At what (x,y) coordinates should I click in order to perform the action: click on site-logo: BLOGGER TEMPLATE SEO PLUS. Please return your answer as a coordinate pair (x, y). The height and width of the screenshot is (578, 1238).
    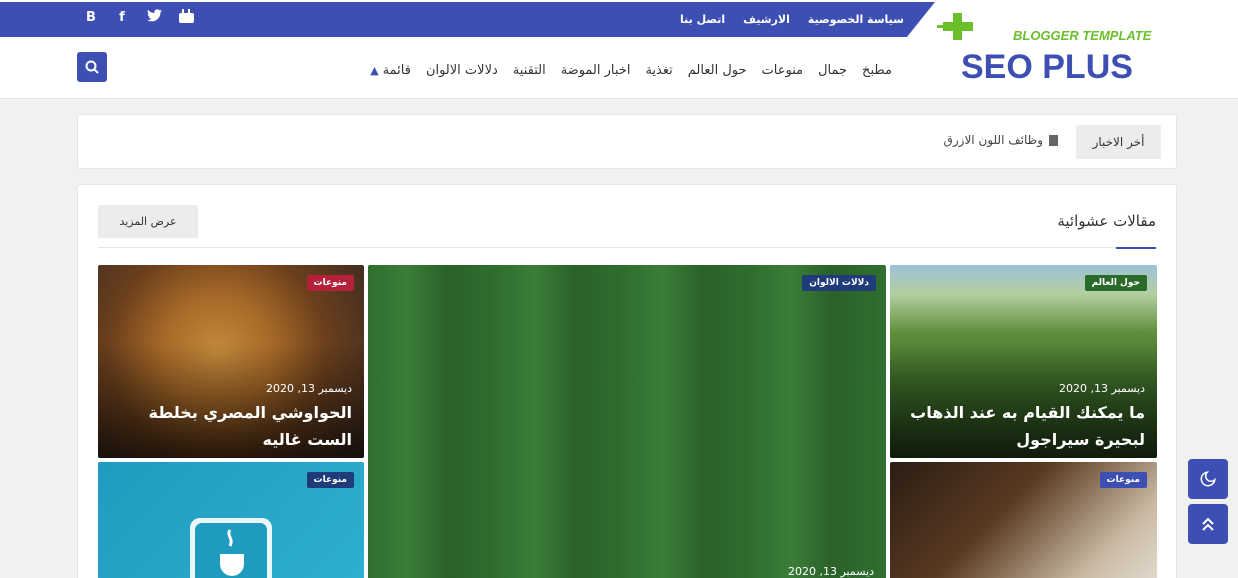
    Looking at the image, I should click on (1053, 48).